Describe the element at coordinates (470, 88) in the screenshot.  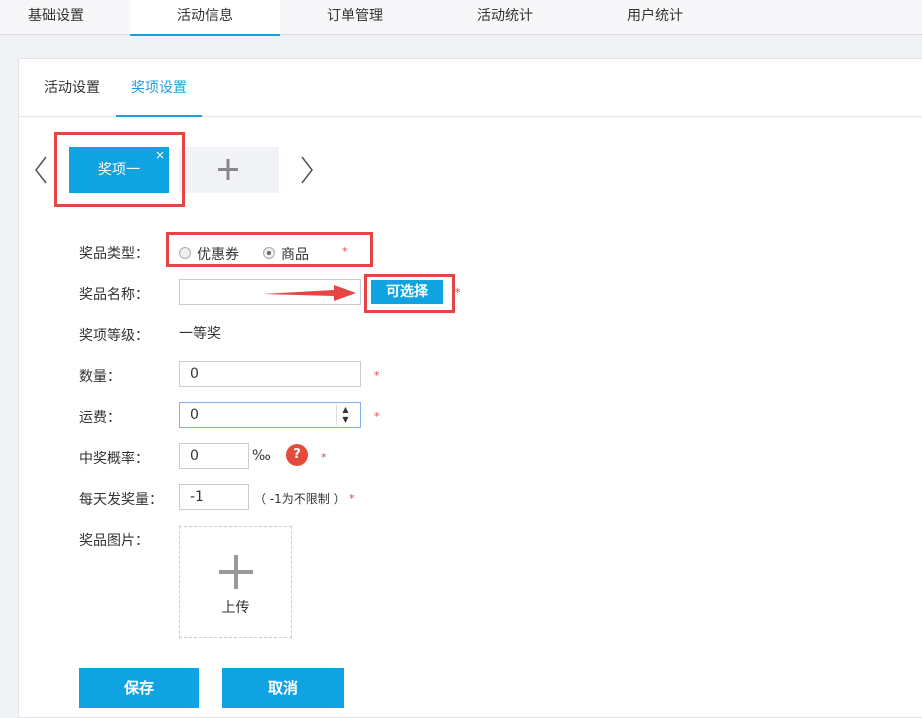
I see `sub-tab-bar: 活动设置 奖项设置` at that location.